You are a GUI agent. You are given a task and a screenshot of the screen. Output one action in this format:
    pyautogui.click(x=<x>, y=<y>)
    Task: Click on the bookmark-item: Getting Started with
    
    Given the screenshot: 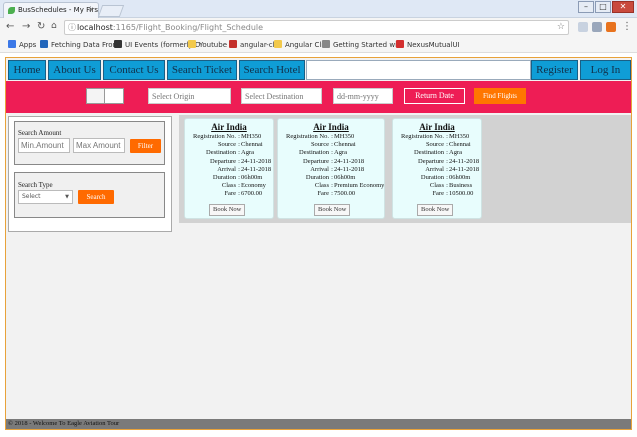 What is the action you would take?
    pyautogui.click(x=363, y=45)
    